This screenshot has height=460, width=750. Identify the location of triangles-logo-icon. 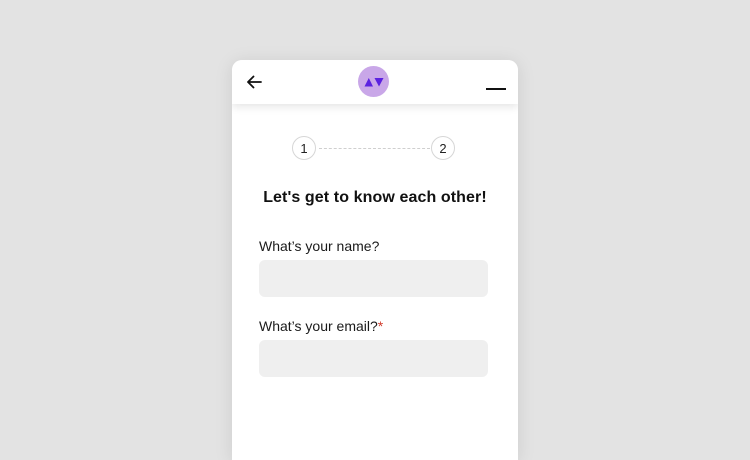
(373, 81).